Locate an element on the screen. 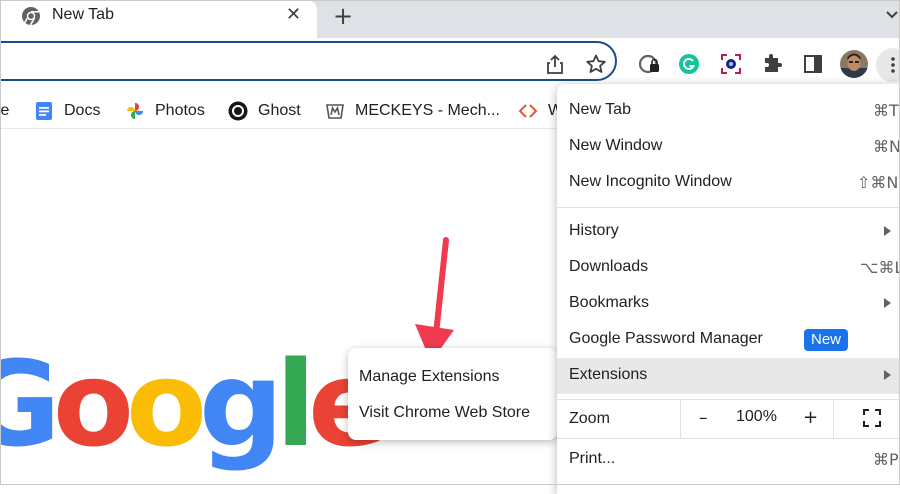  menu-item-extensions: Extensions is located at coordinates (728, 376).